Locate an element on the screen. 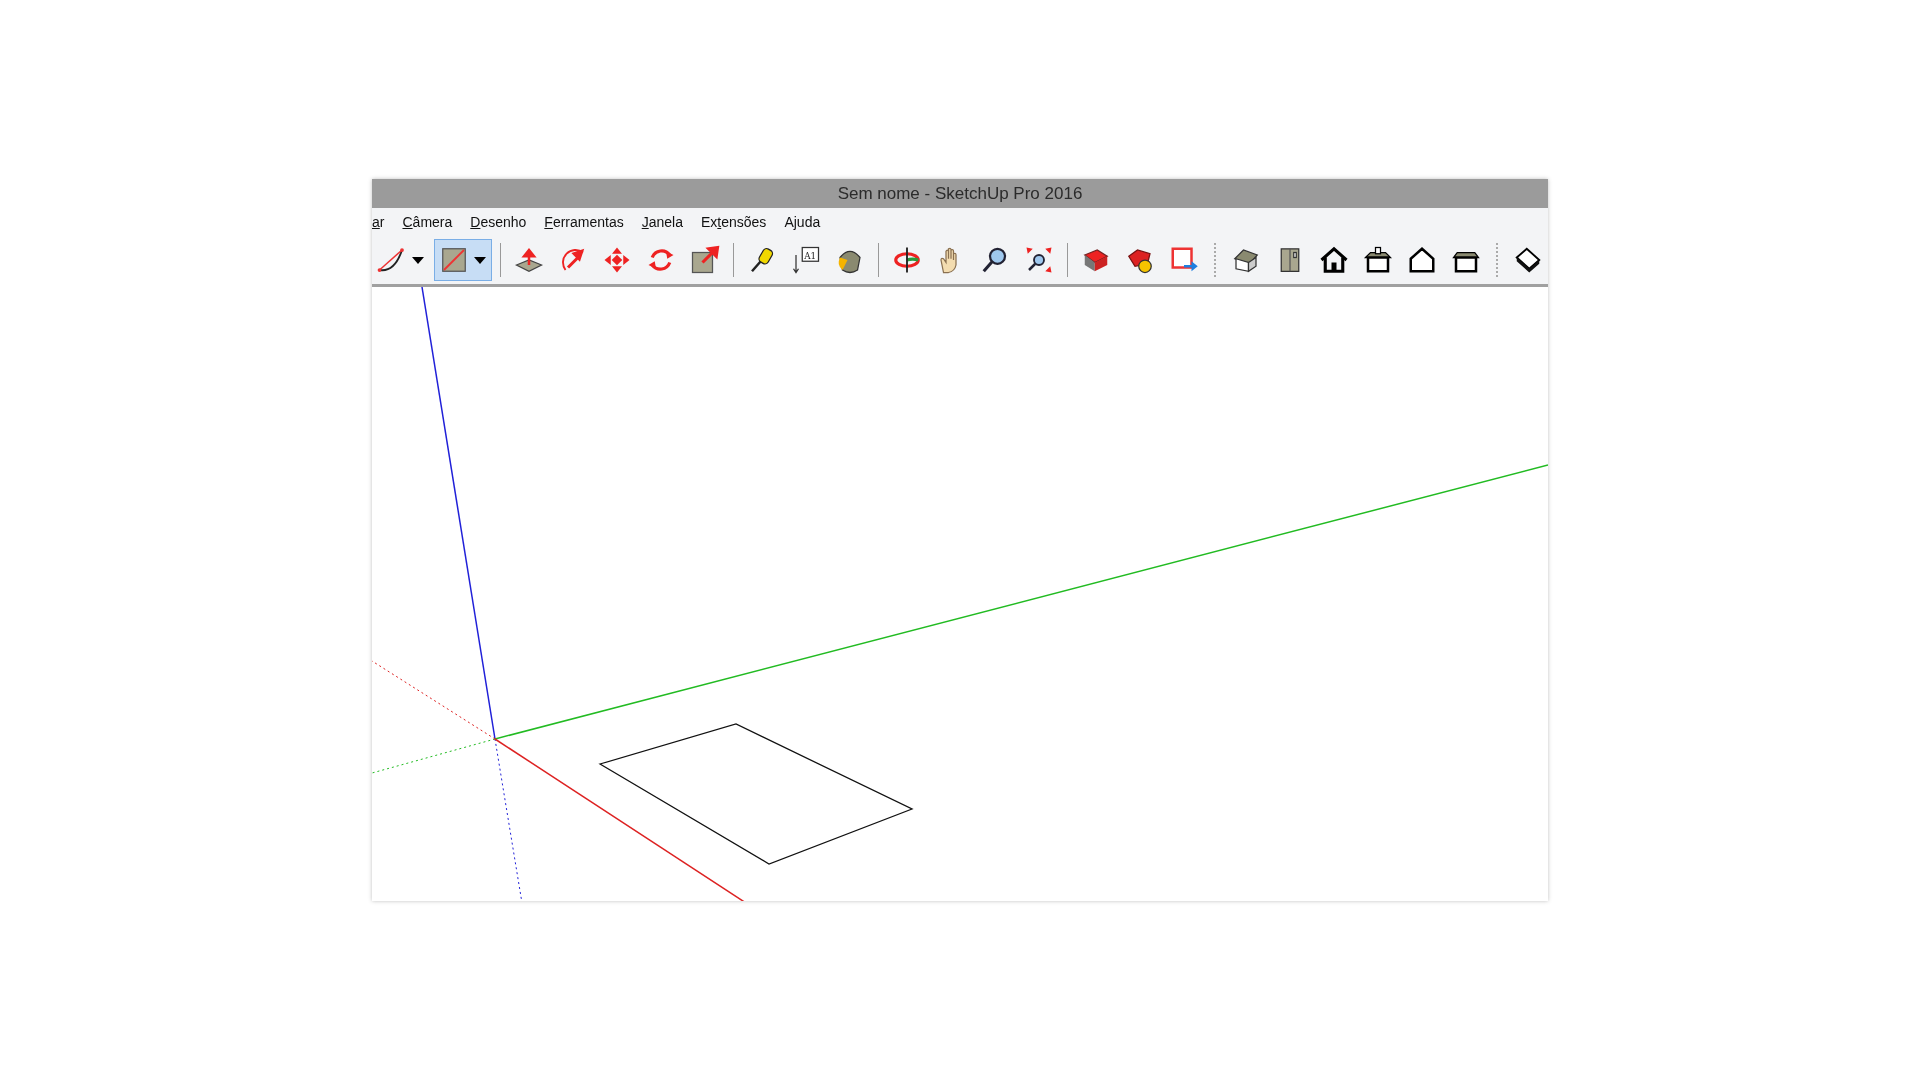 Image resolution: width=1920 pixels, height=1080 pixels. eraser-icon is located at coordinates (1528, 260).